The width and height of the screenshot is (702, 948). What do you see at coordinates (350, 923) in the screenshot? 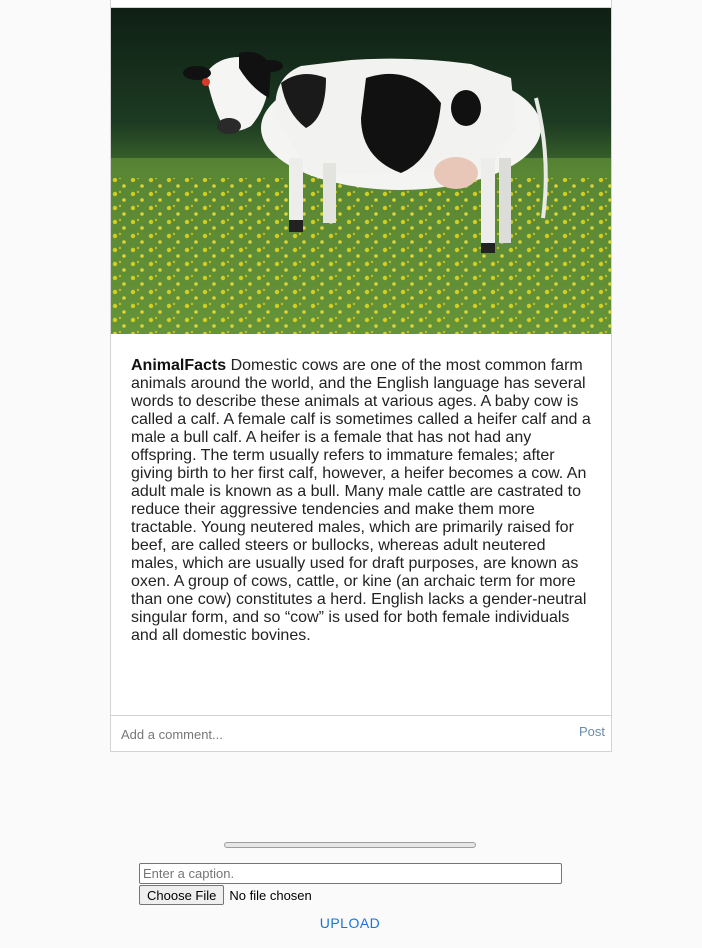
I see `upload-button: UPLOAD` at bounding box center [350, 923].